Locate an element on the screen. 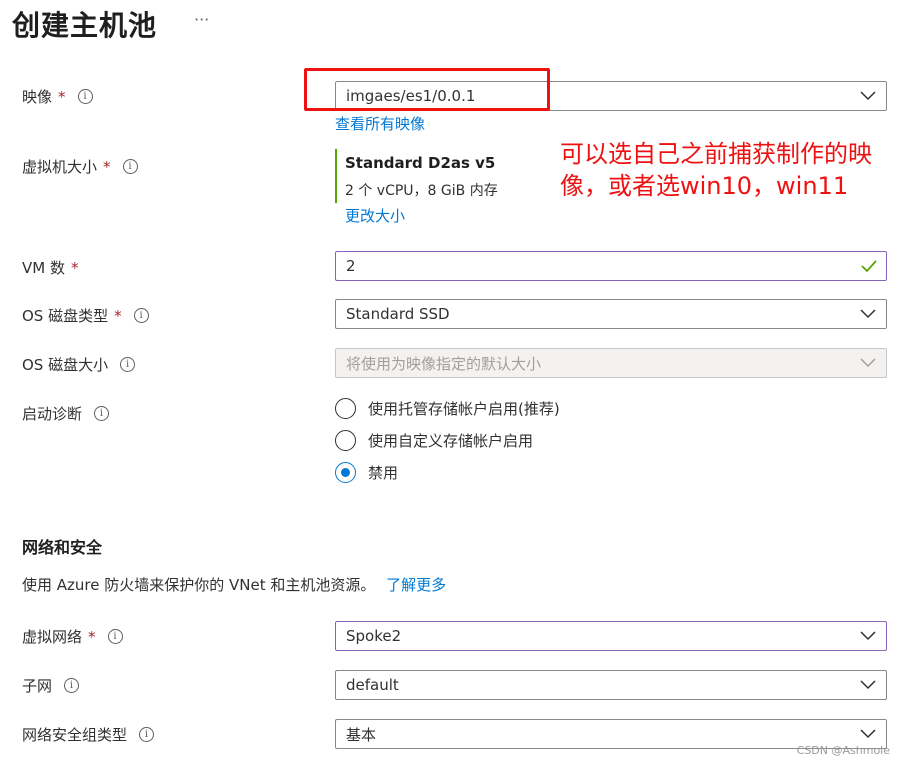 The image size is (904, 765). vm-size-name: Standard D2as v5 is located at coordinates (420, 163).